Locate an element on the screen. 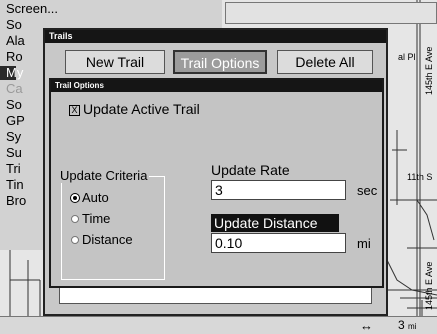 This screenshot has height=334, width=437. menu-item: Tri is located at coordinates (13, 169).